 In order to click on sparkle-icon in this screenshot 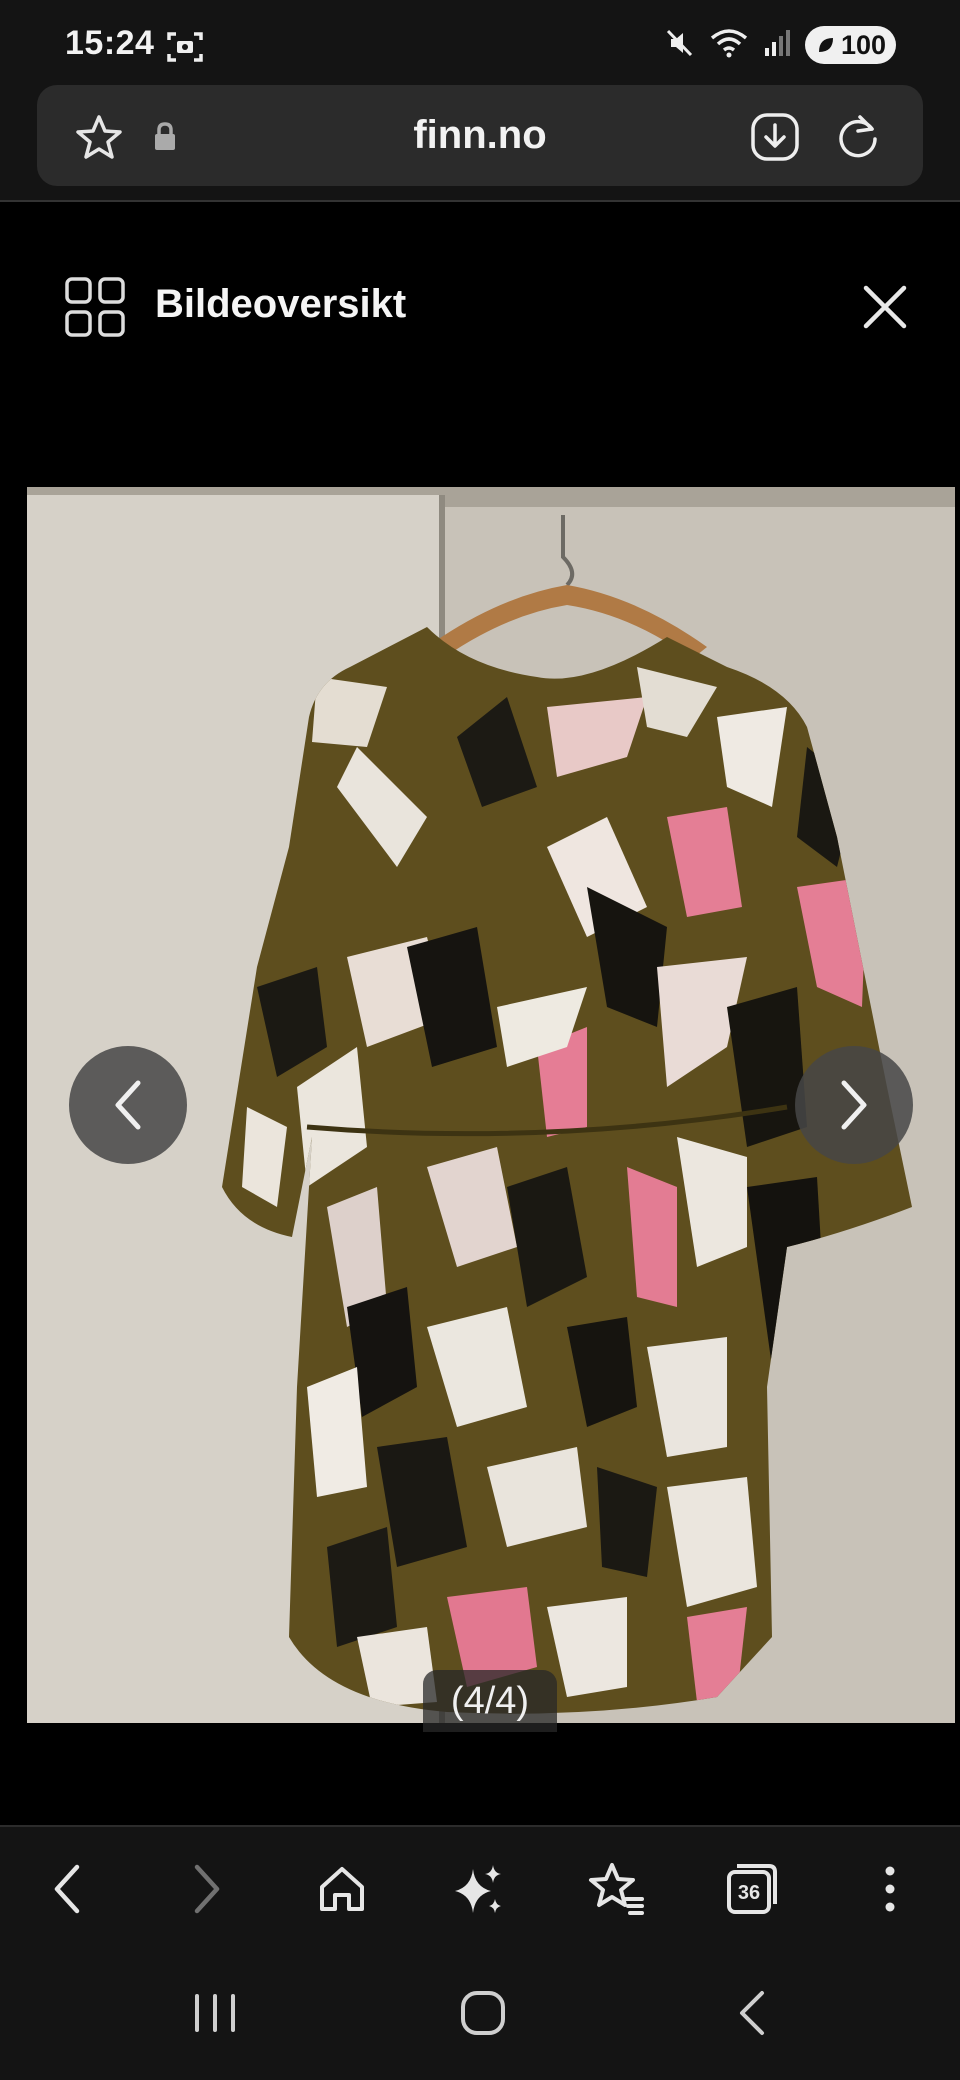, I will do `click(478, 1889)`.